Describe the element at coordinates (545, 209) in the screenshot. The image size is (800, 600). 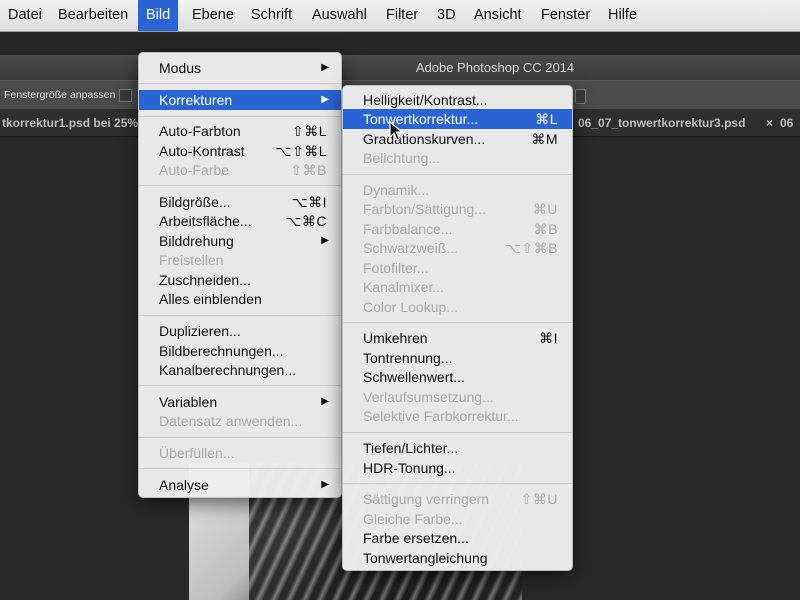
I see `shortcut-label: ⌘U` at that location.